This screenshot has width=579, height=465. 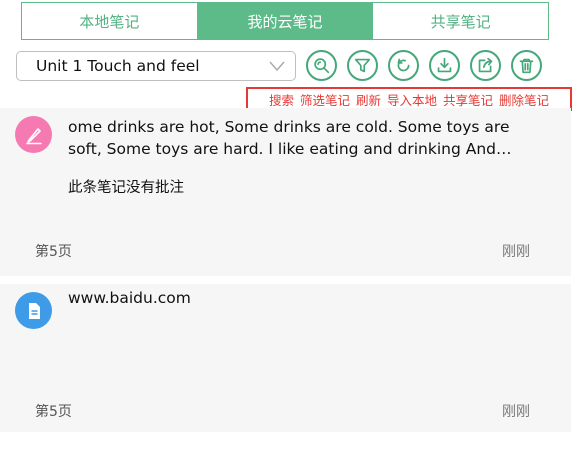 I want to click on tab-local-notes: 本地笔记, so click(x=109, y=21).